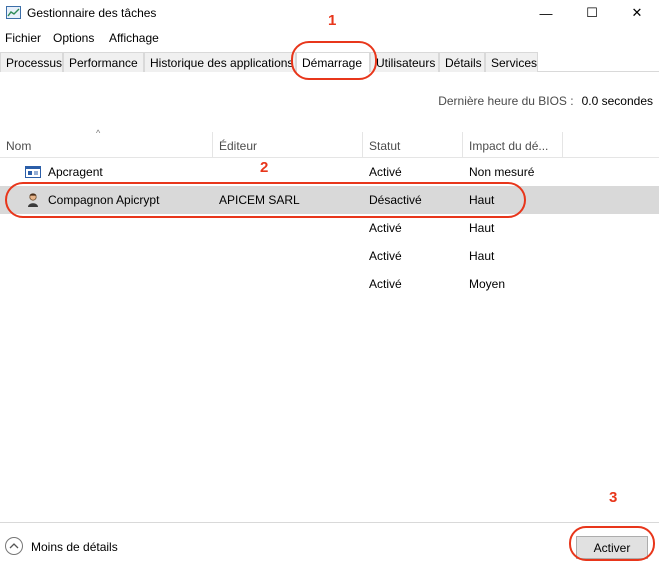 The width and height of the screenshot is (659, 568). What do you see at coordinates (612, 547) in the screenshot?
I see `activate-button: Activer` at bounding box center [612, 547].